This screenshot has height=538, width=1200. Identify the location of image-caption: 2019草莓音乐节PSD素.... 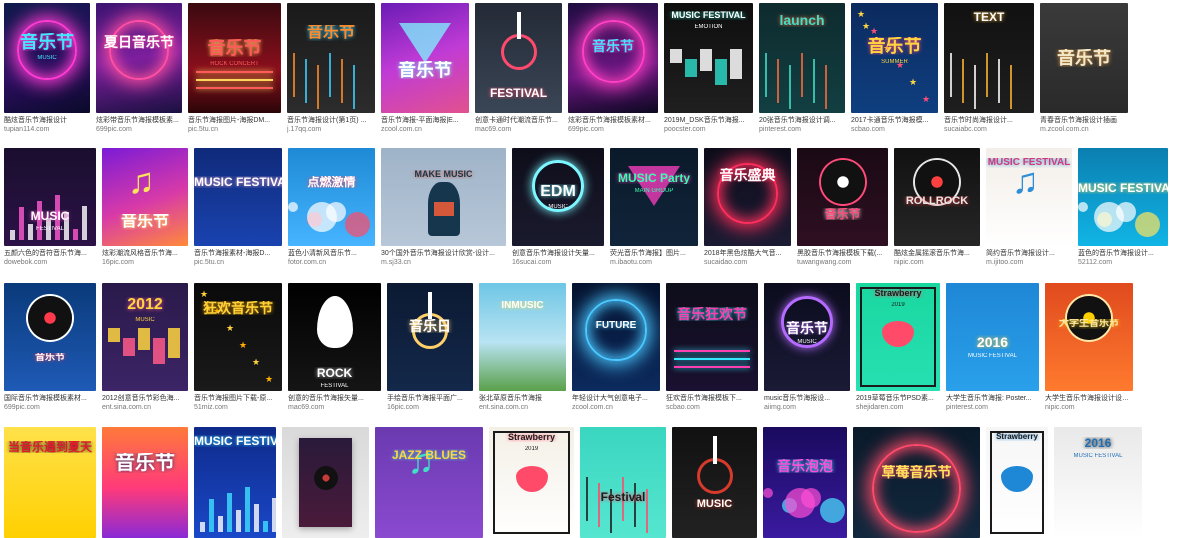
(898, 398).